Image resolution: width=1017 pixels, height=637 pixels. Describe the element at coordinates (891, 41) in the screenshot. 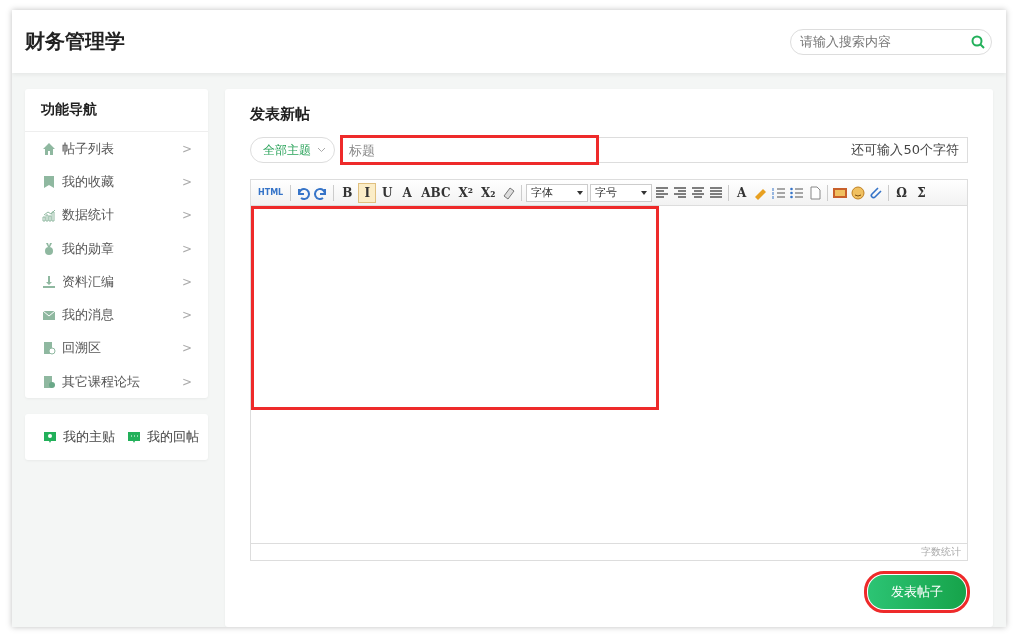

I see `search-field: 请输入搜索内容` at that location.